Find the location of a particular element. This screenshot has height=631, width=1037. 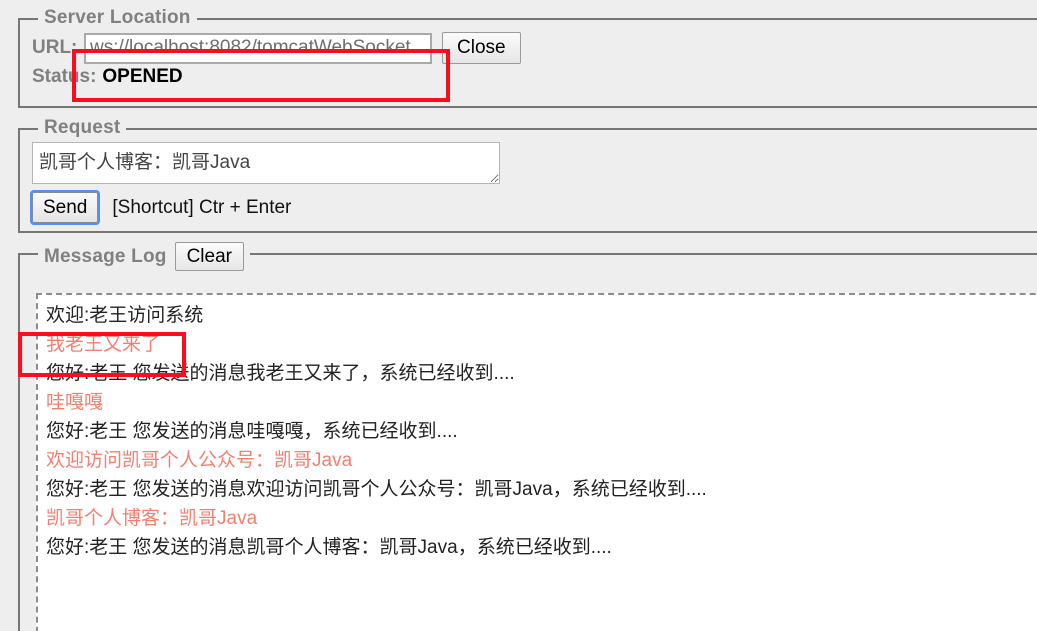

status-row: Status: OPENED is located at coordinates (107, 77).